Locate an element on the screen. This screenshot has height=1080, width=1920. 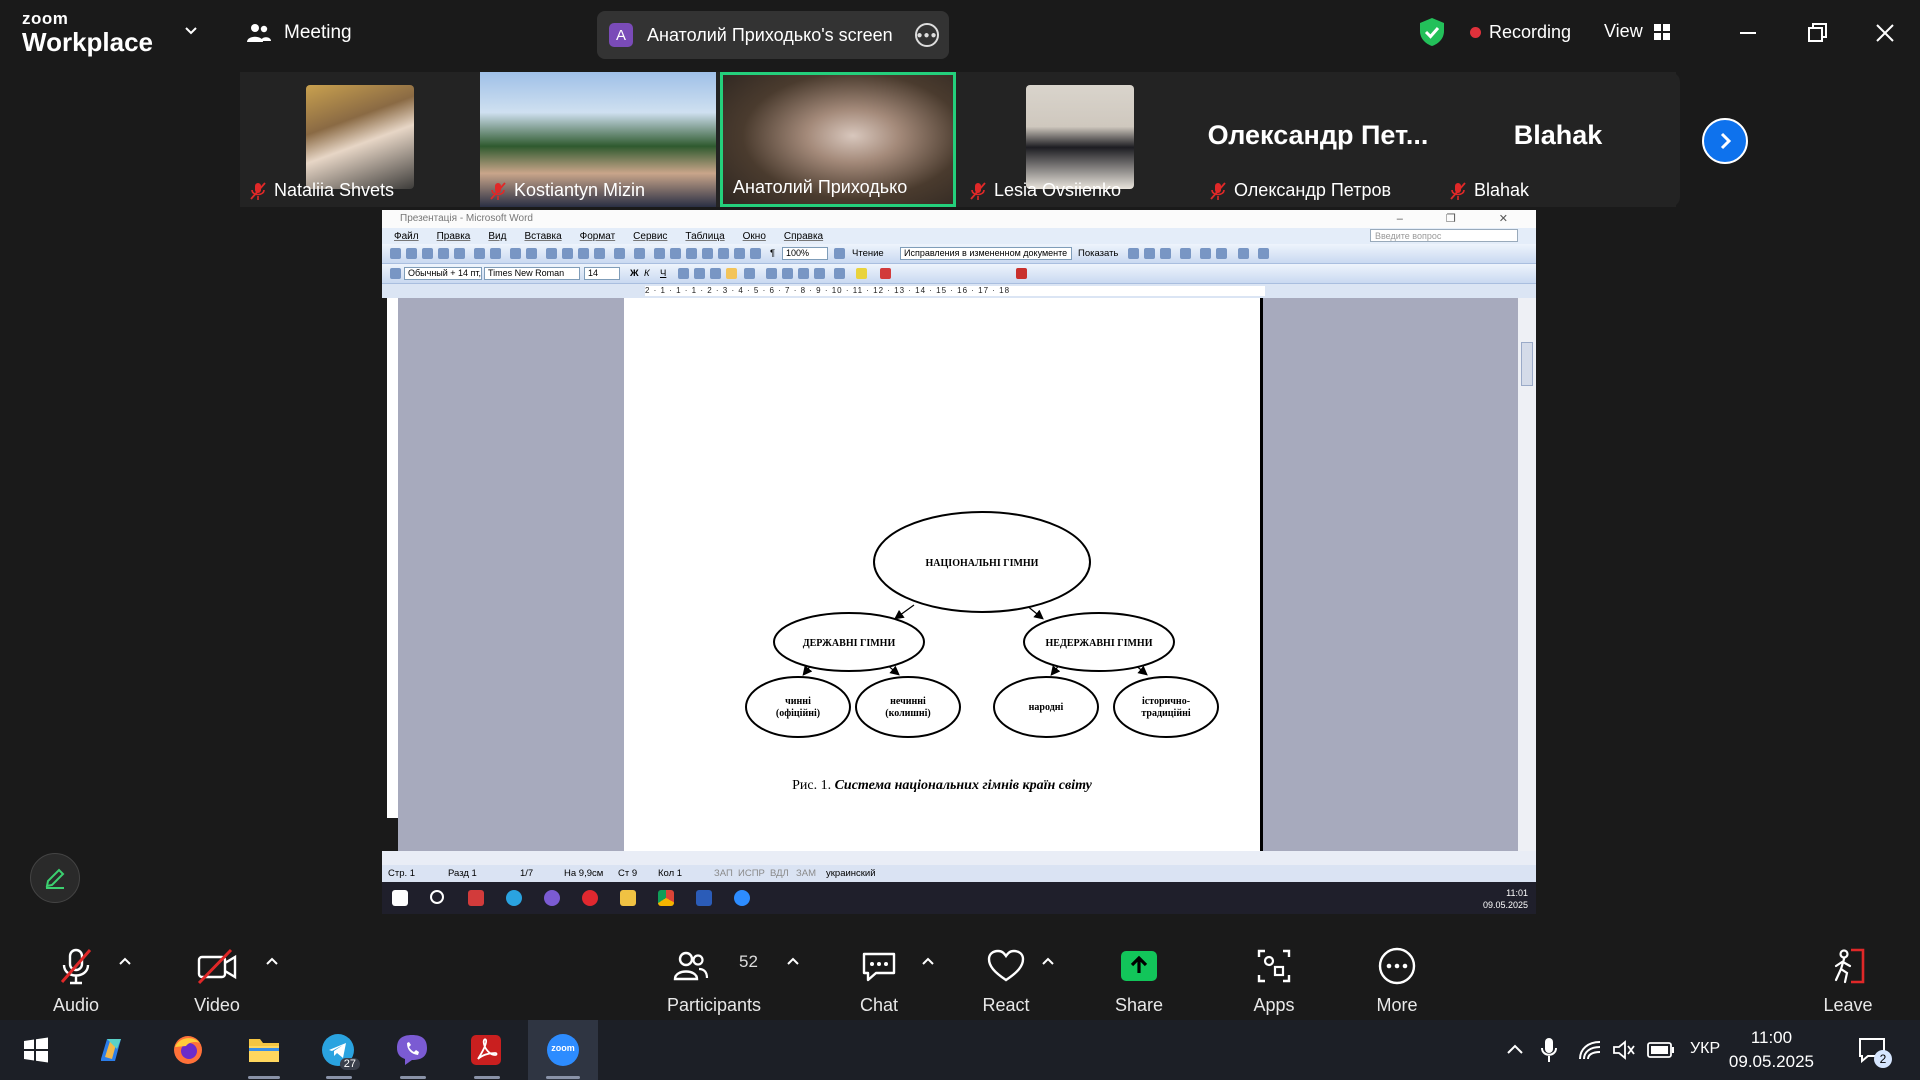
firefox-button is located at coordinates (188, 1050).